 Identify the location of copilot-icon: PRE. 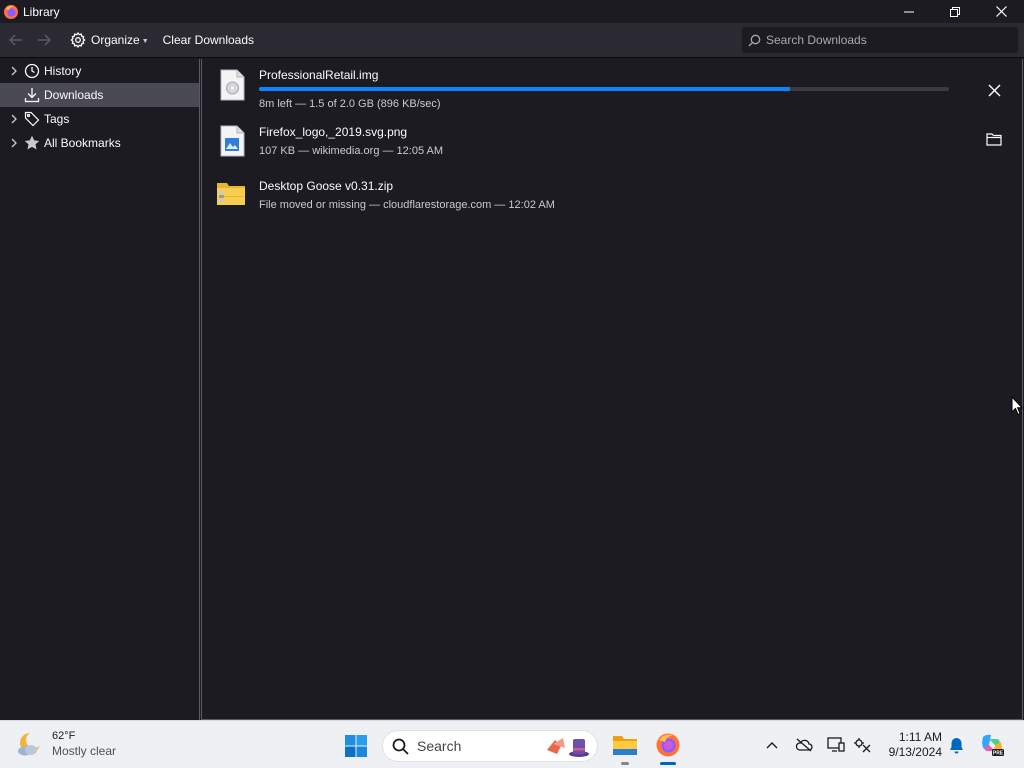
(993, 745).